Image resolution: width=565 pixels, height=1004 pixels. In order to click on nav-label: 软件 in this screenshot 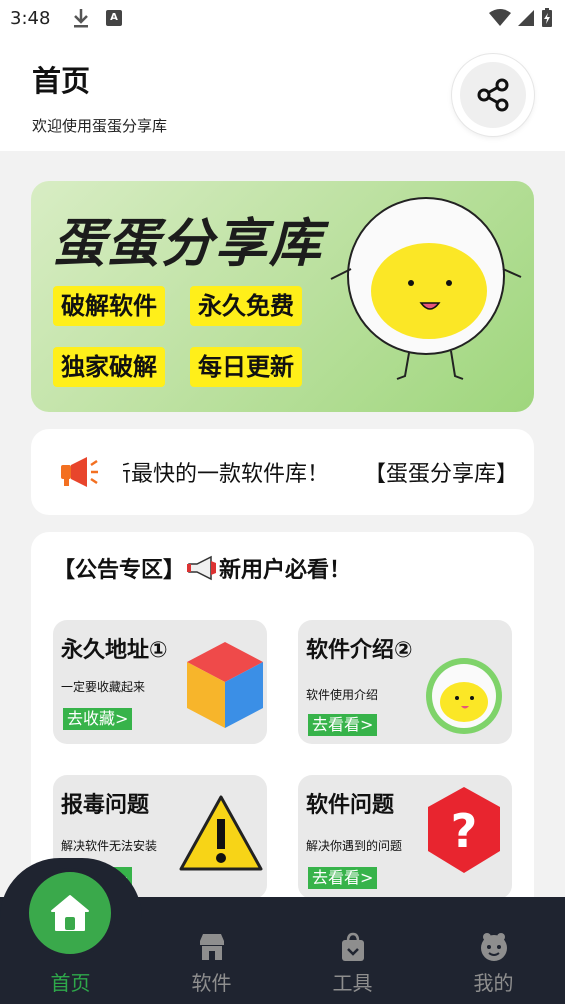, I will do `click(211, 983)`.